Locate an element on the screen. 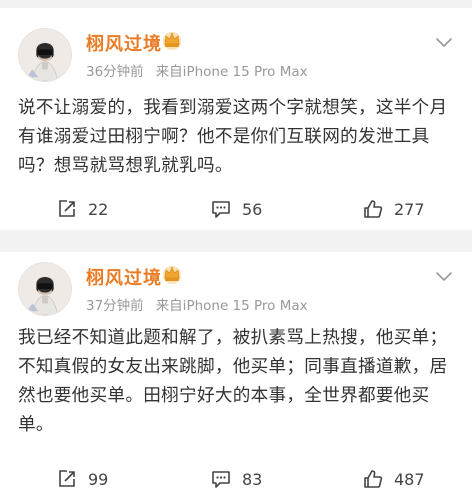 Image resolution: width=472 pixels, height=500 pixels. like-count: 277 is located at coordinates (409, 209).